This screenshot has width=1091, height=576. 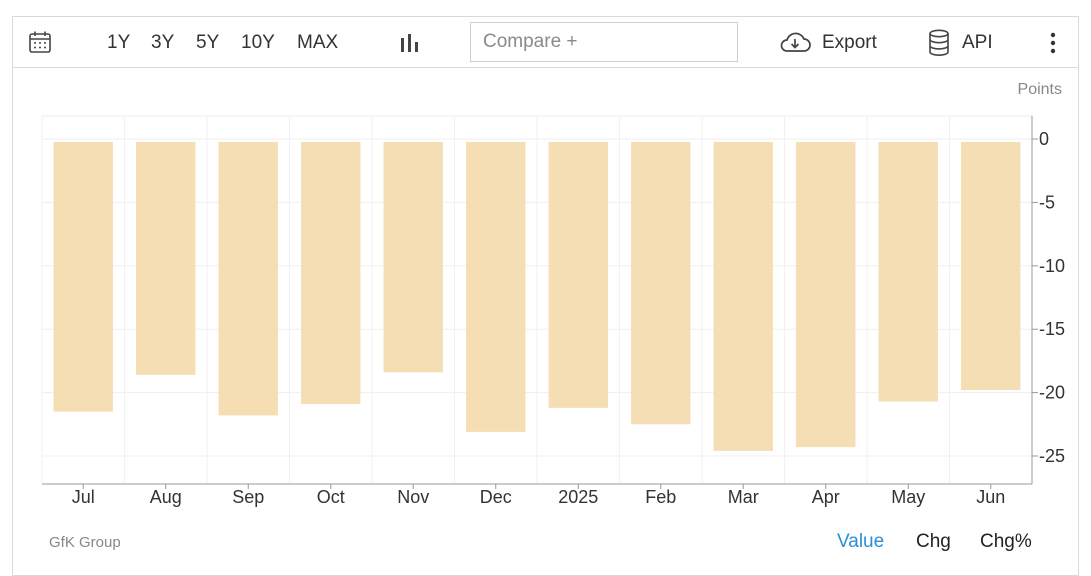 I want to click on y-tick-label: 0, so click(x=1044, y=139).